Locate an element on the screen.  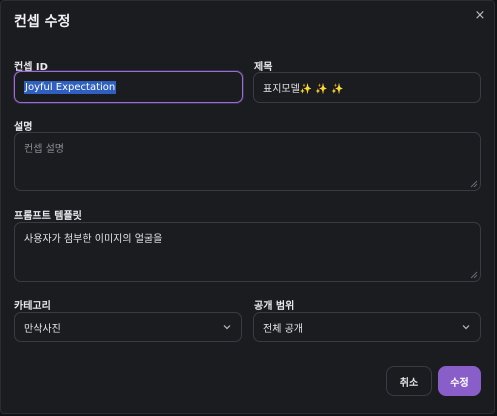
title-value: 표지모델✨ ✨ ✨ is located at coordinates (303, 89).